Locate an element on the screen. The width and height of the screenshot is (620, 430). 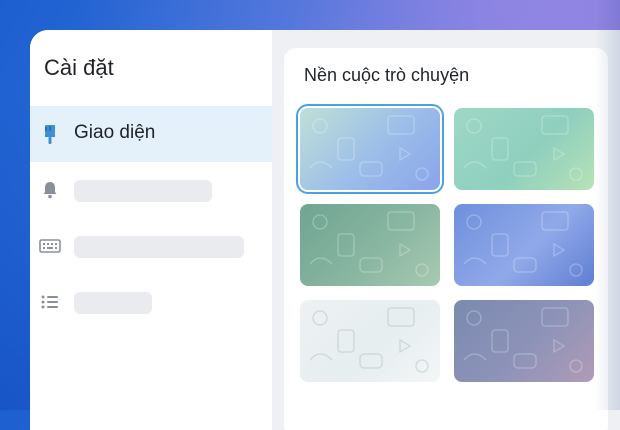
sidebar-item-notifications is located at coordinates (151, 190).